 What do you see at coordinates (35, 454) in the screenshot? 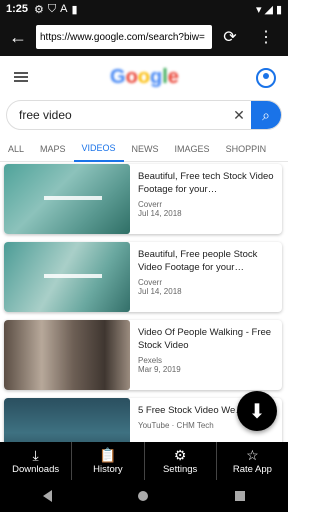
I see `download-tray-icon: ⤓` at bounding box center [35, 454].